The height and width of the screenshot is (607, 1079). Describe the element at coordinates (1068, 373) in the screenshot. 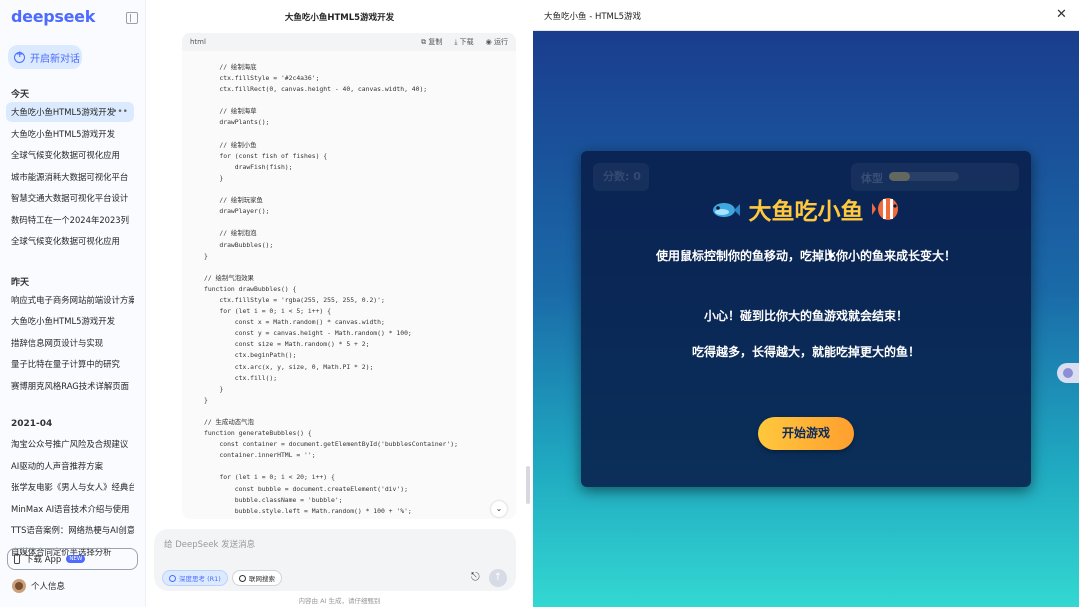

I see `floating-assistant-button` at that location.